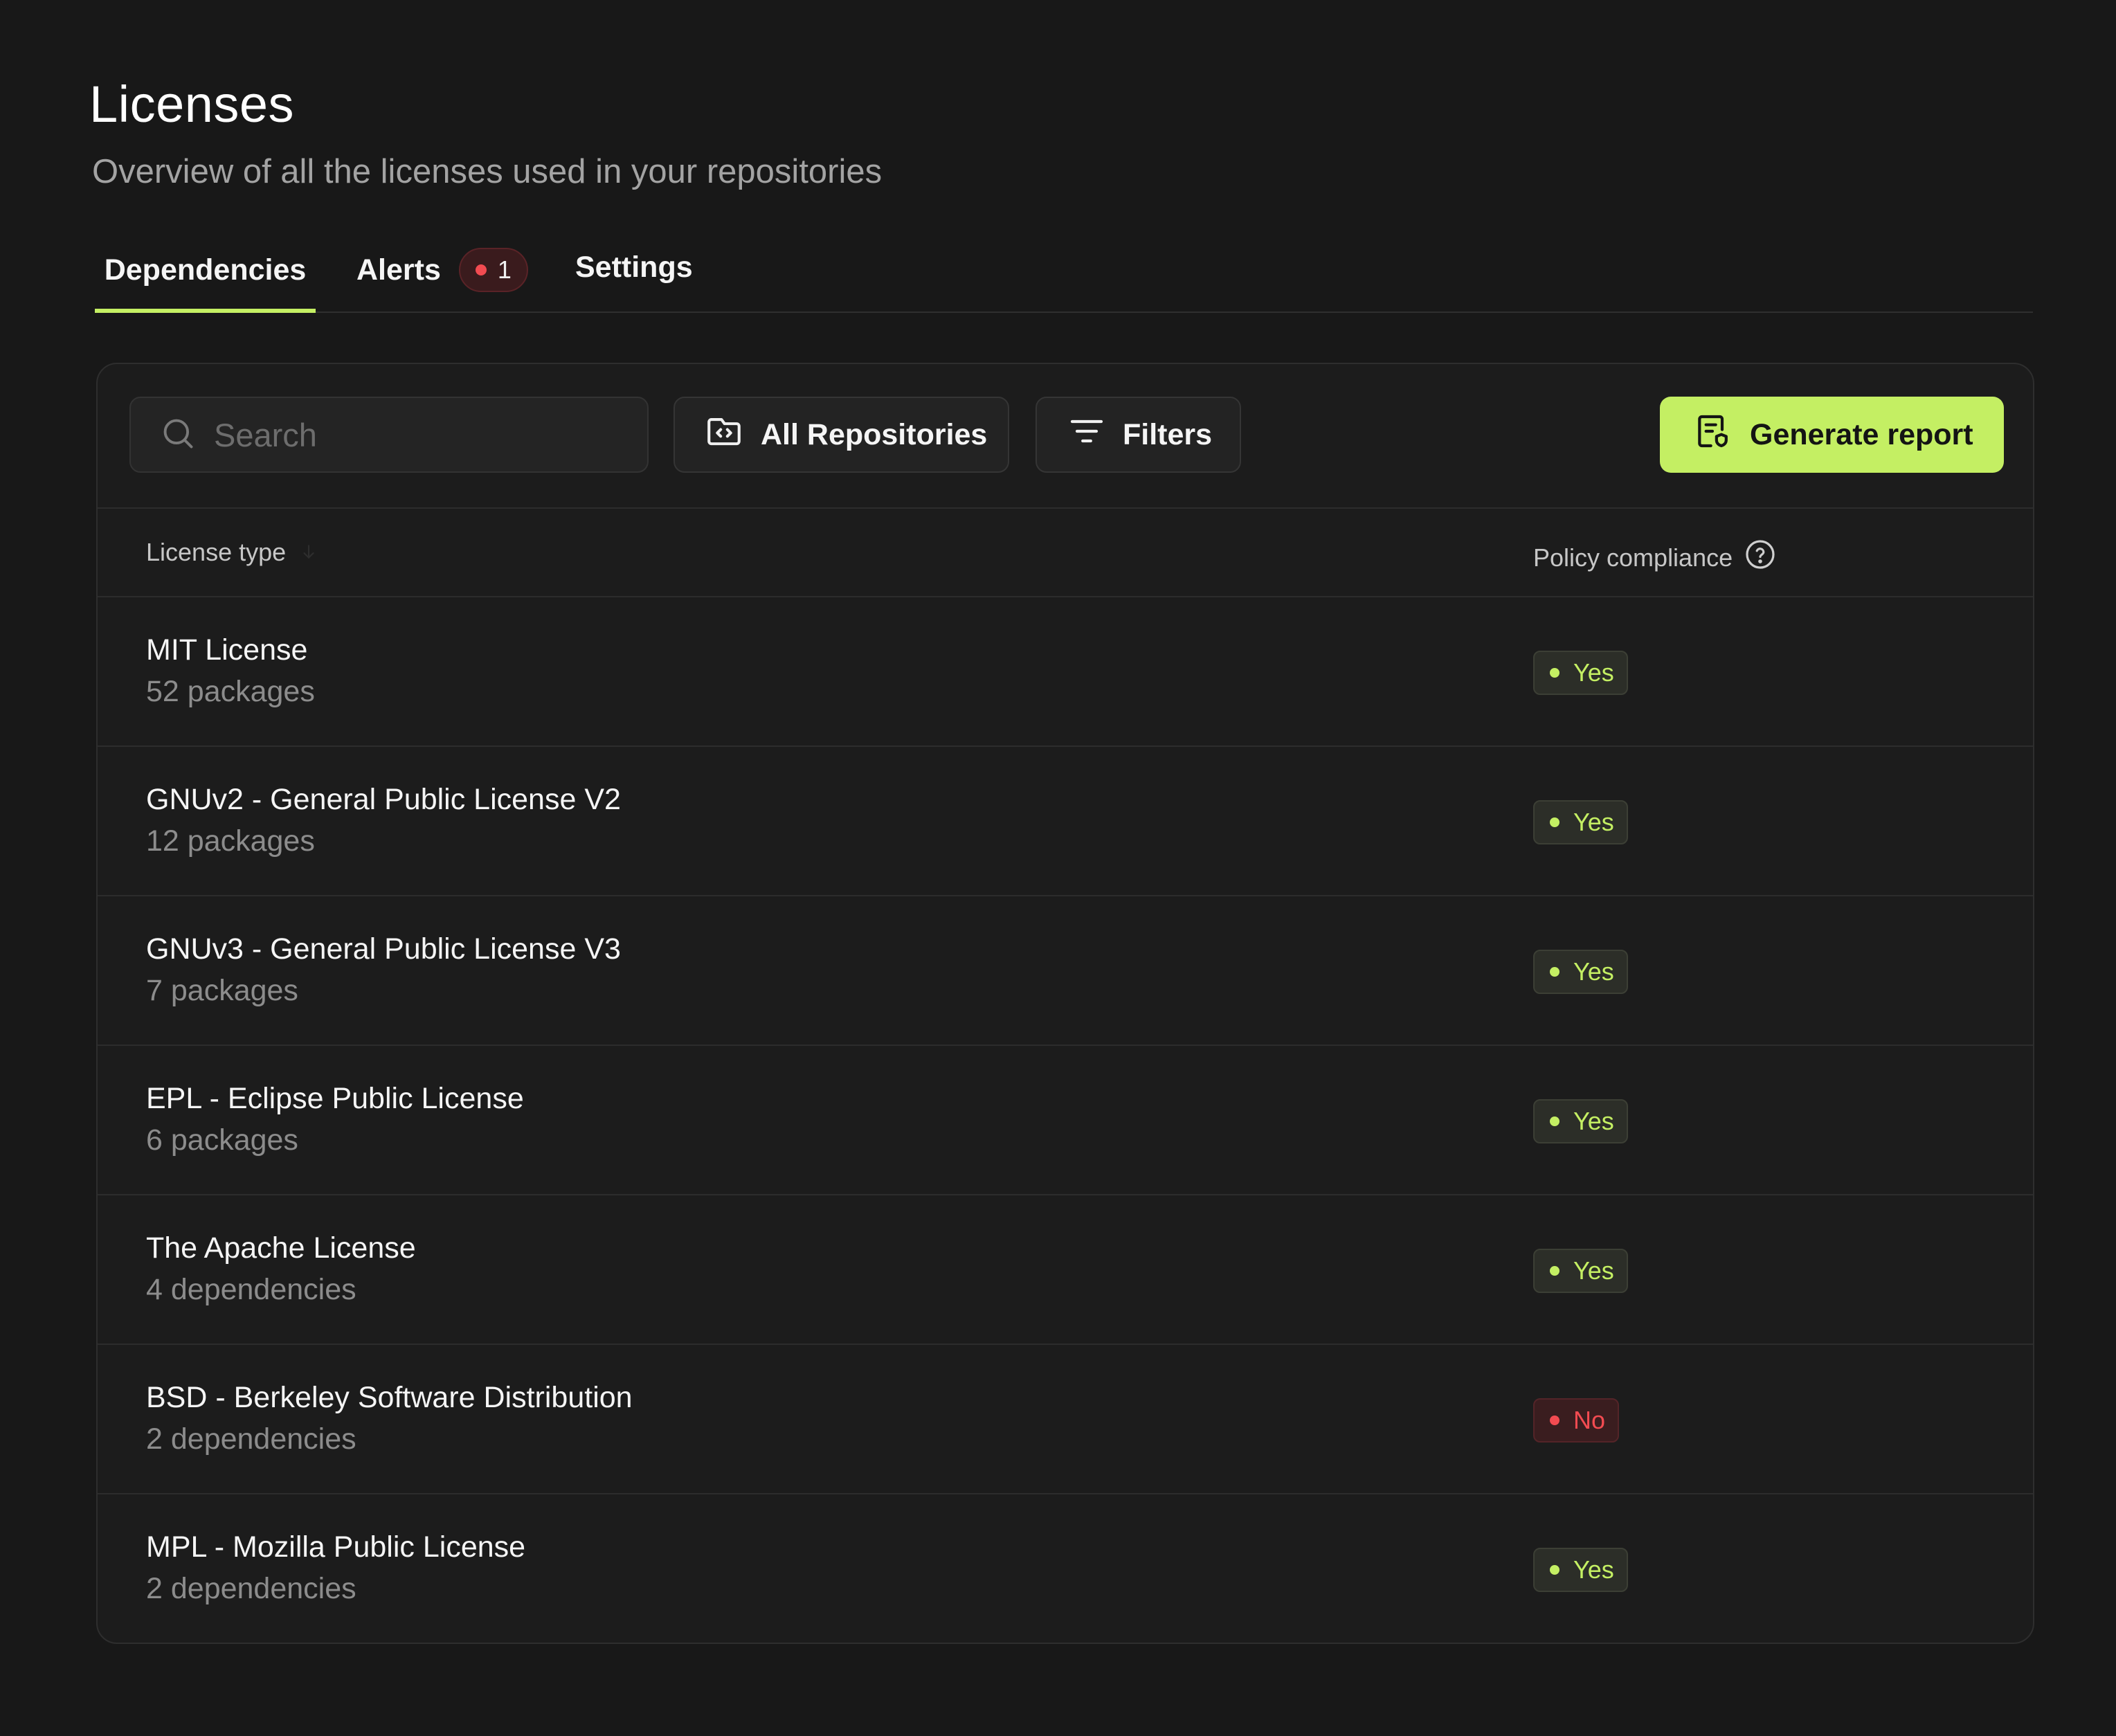  What do you see at coordinates (634, 267) in the screenshot?
I see `tab-settings-label: Settings` at bounding box center [634, 267].